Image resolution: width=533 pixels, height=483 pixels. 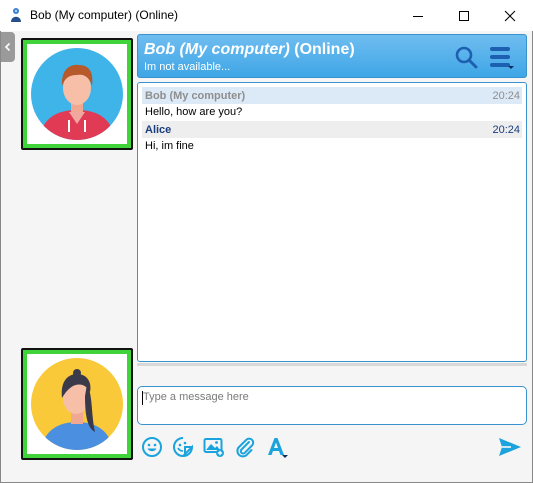 I want to click on close-icon, so click(x=510, y=15).